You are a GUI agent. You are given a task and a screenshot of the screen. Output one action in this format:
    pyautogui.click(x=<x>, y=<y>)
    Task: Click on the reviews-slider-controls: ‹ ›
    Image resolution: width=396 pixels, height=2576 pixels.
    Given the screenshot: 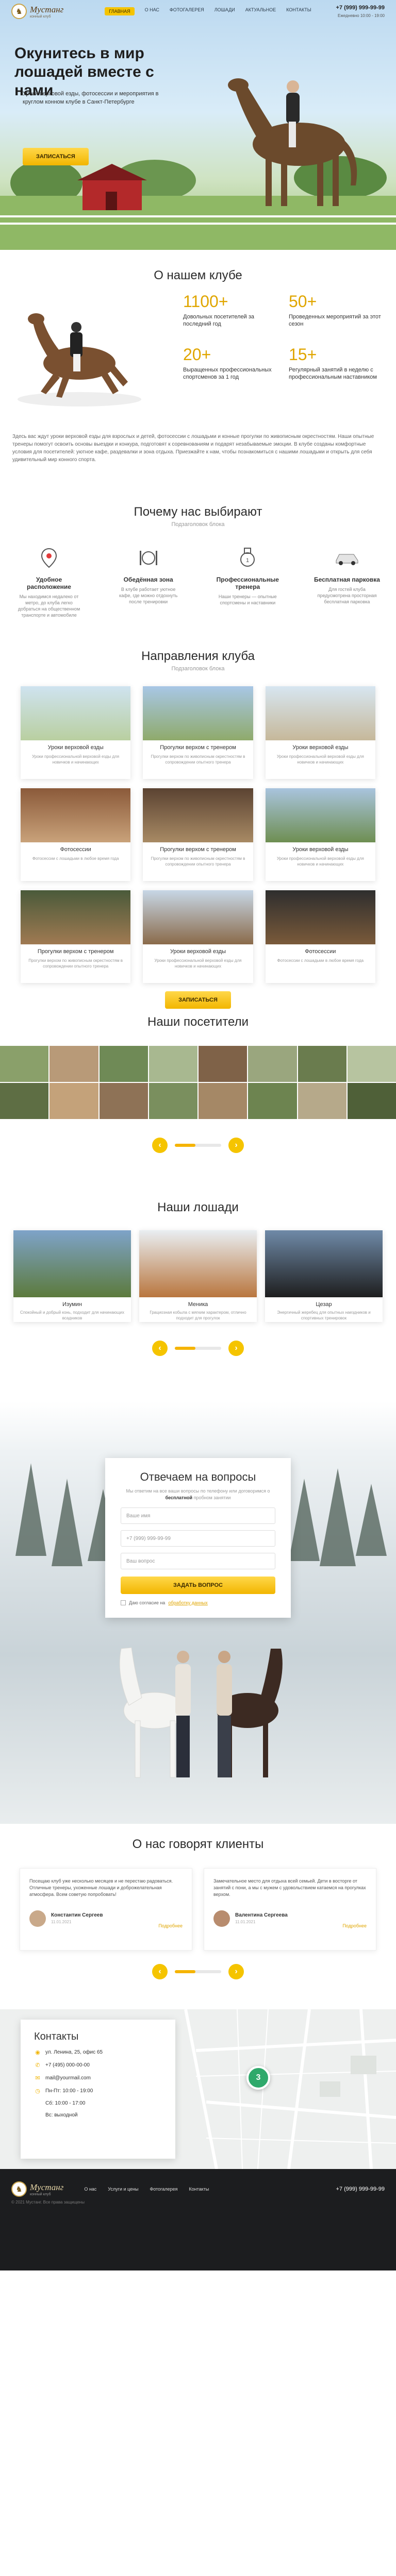 What is the action you would take?
    pyautogui.click(x=198, y=1972)
    